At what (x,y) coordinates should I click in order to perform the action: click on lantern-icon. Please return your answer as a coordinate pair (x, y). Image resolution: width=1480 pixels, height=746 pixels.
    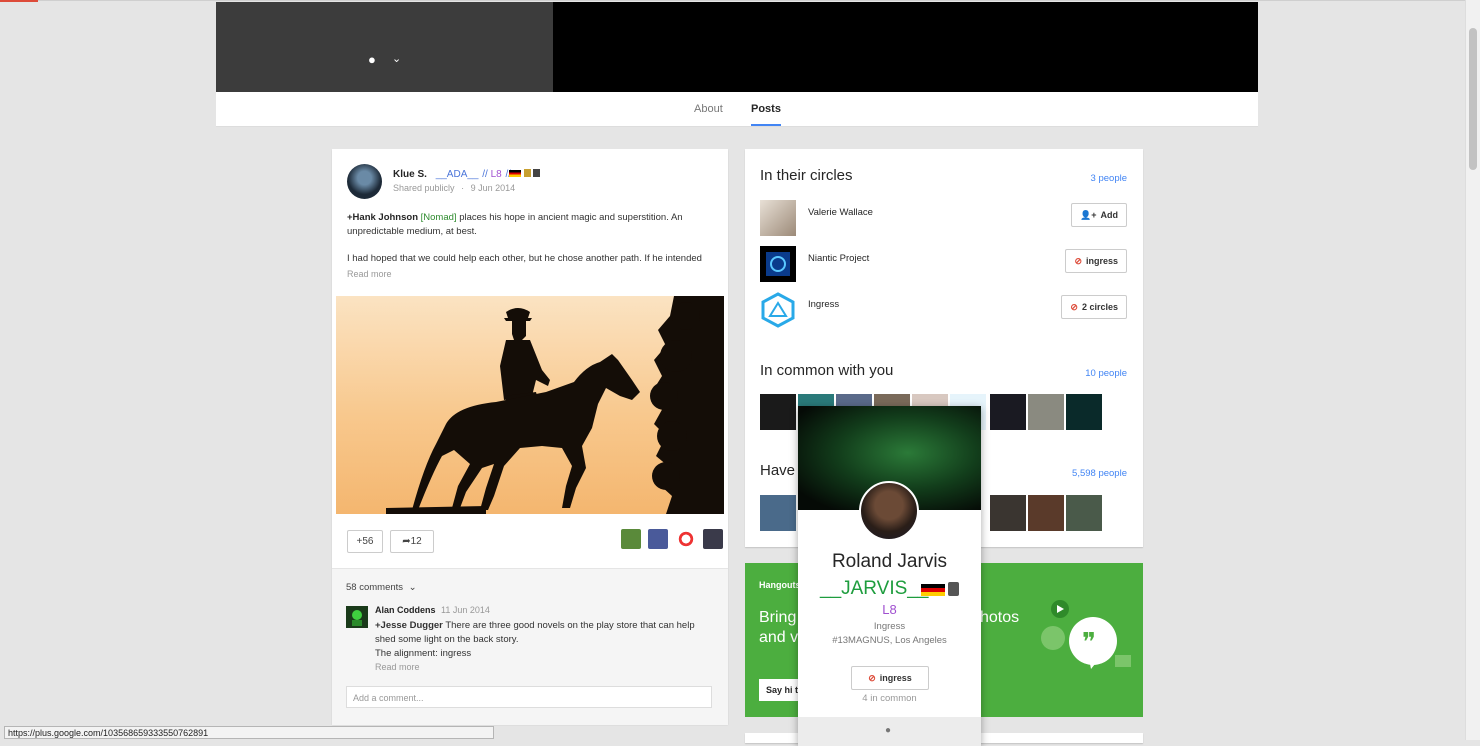
    Looking at the image, I should click on (357, 618).